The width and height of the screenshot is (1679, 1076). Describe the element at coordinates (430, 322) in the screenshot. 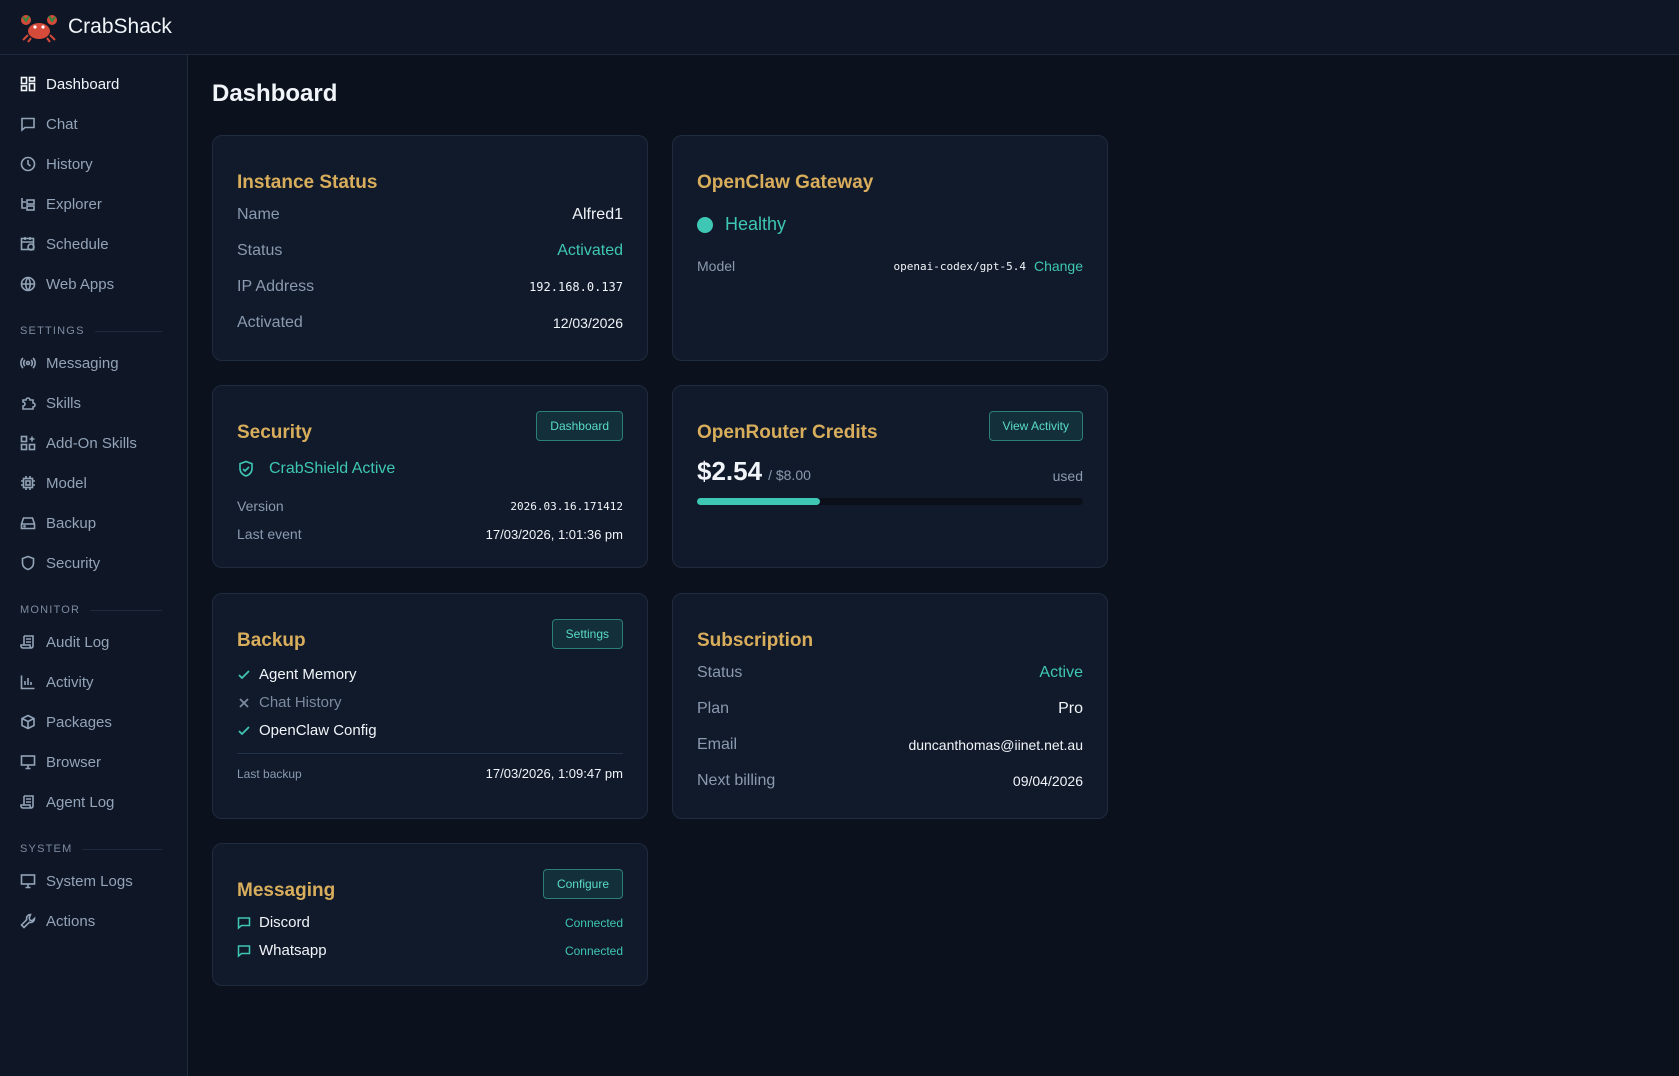

I see `instance-activated-row: Activated 12/03/2026` at that location.